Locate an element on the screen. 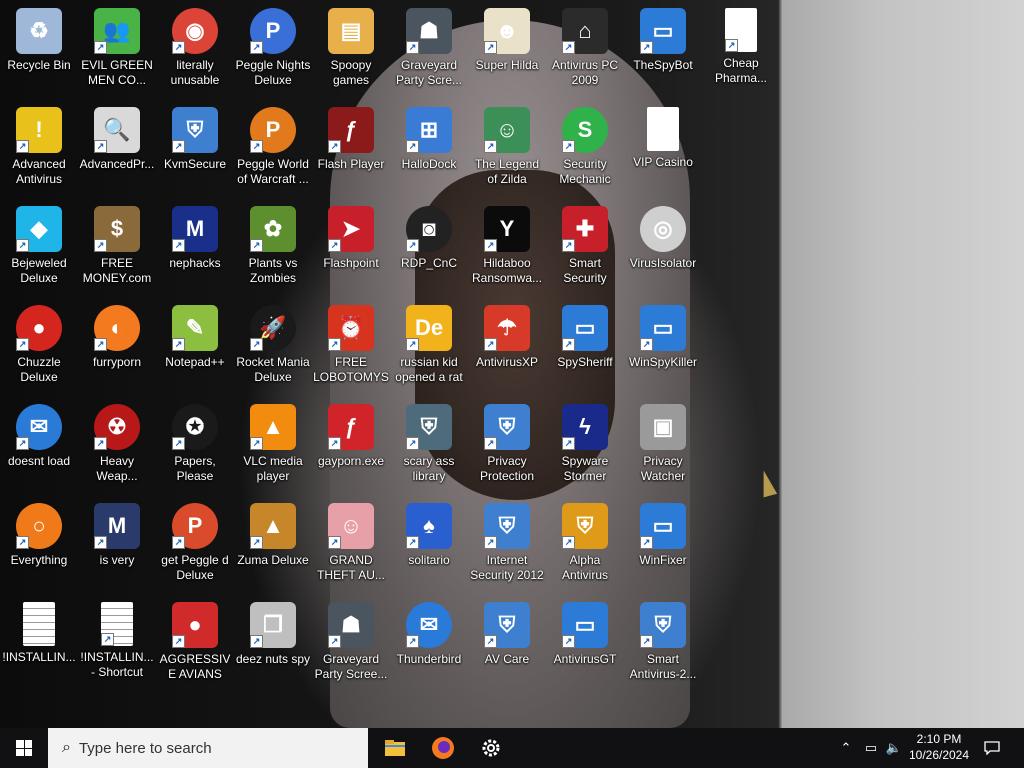  taskbar-firefox is located at coordinates (443, 748).